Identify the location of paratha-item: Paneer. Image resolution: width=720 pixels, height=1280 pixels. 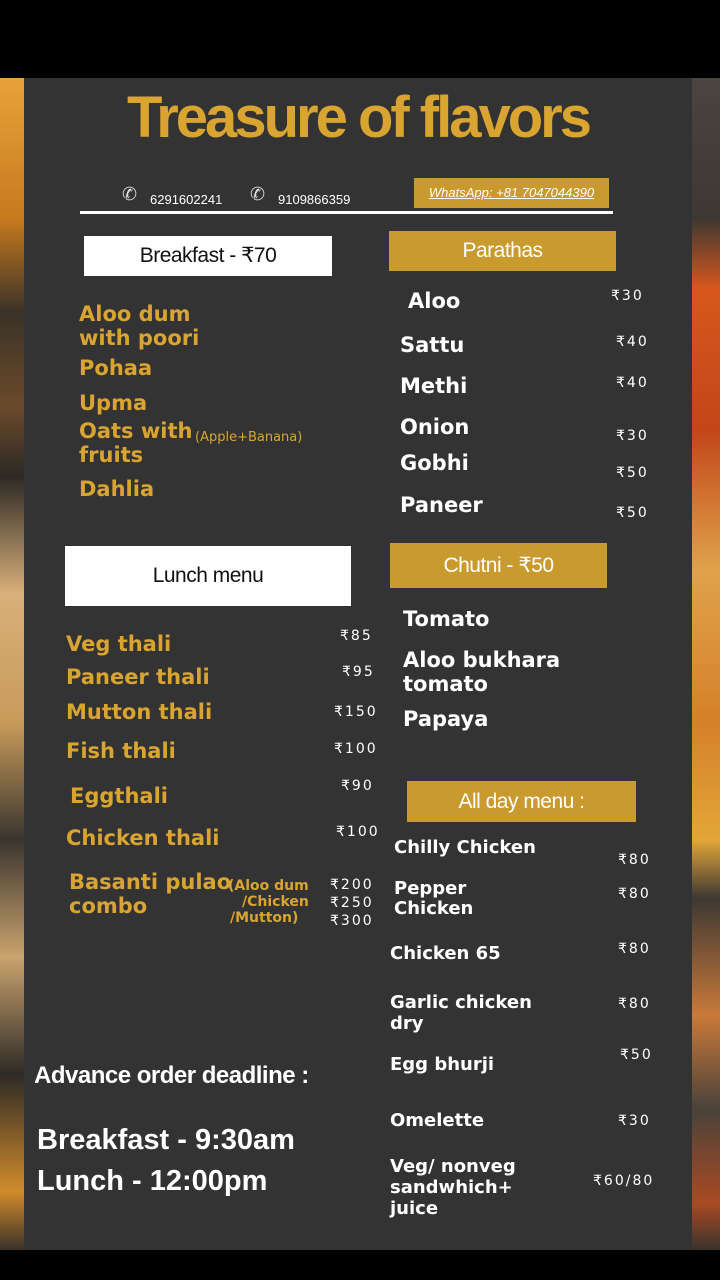
(441, 505).